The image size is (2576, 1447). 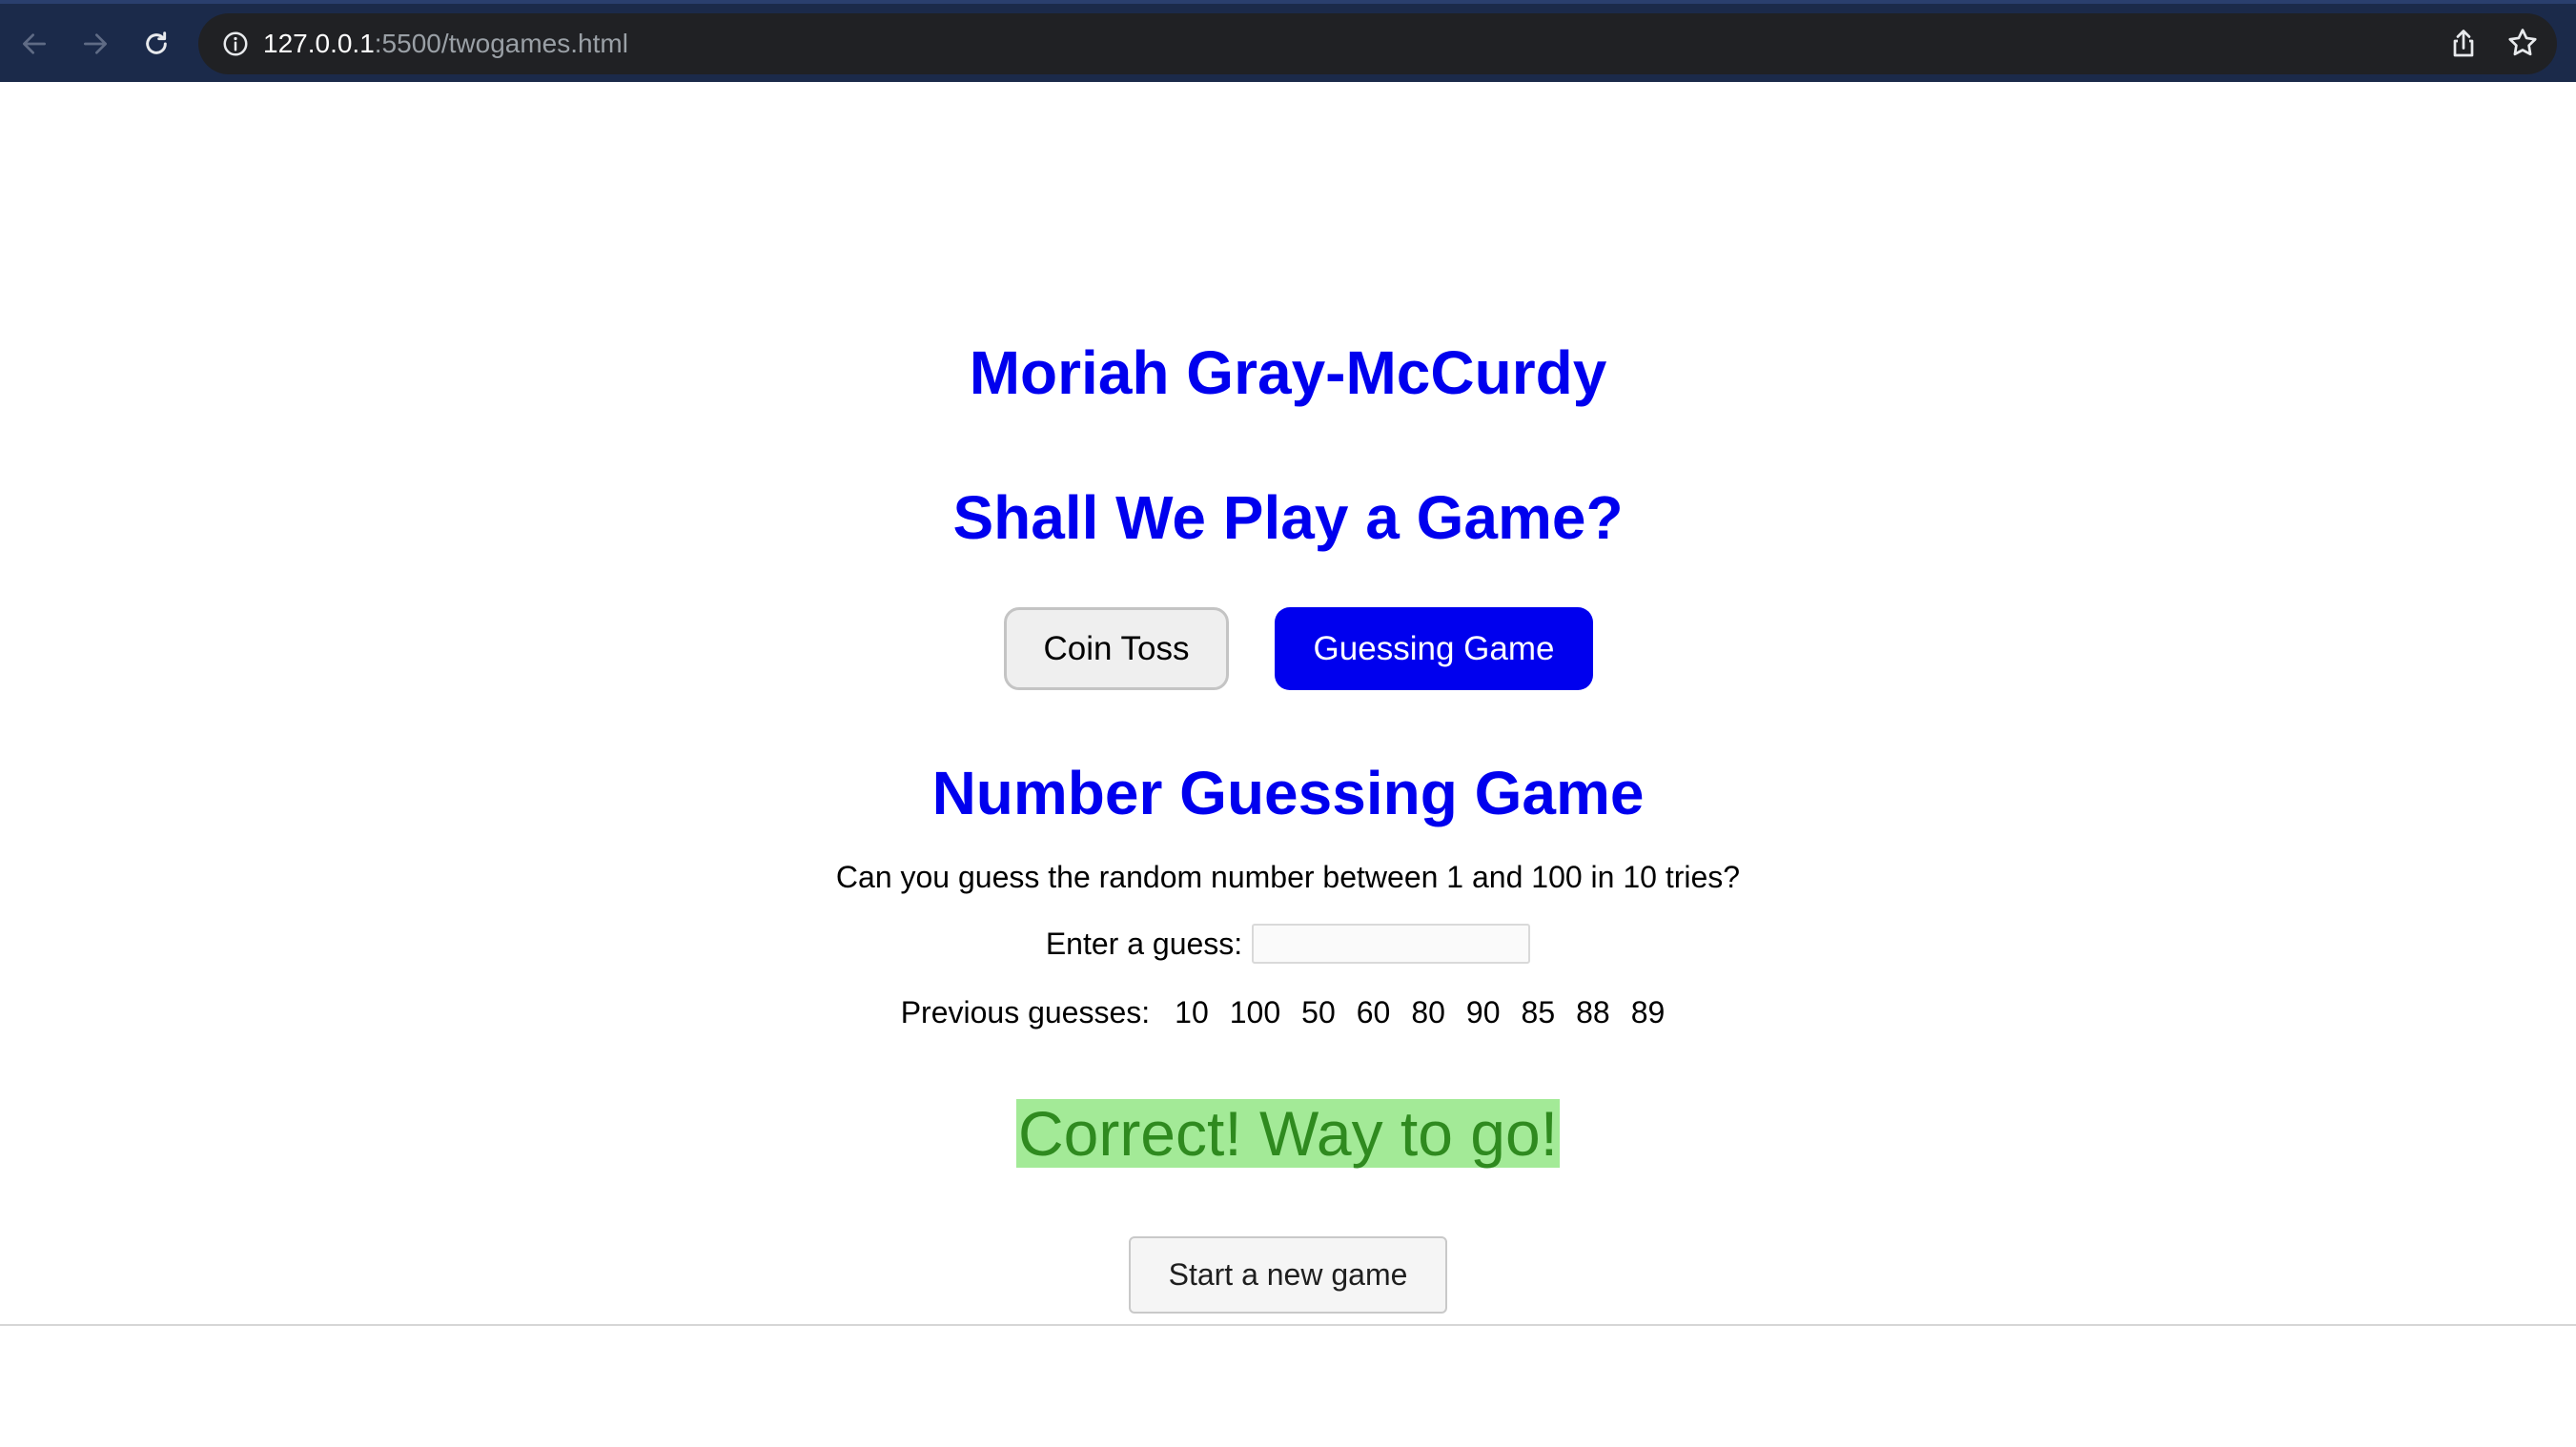 I want to click on url-text: 127.0.0.1:5500/twogames.html, so click(x=445, y=43).